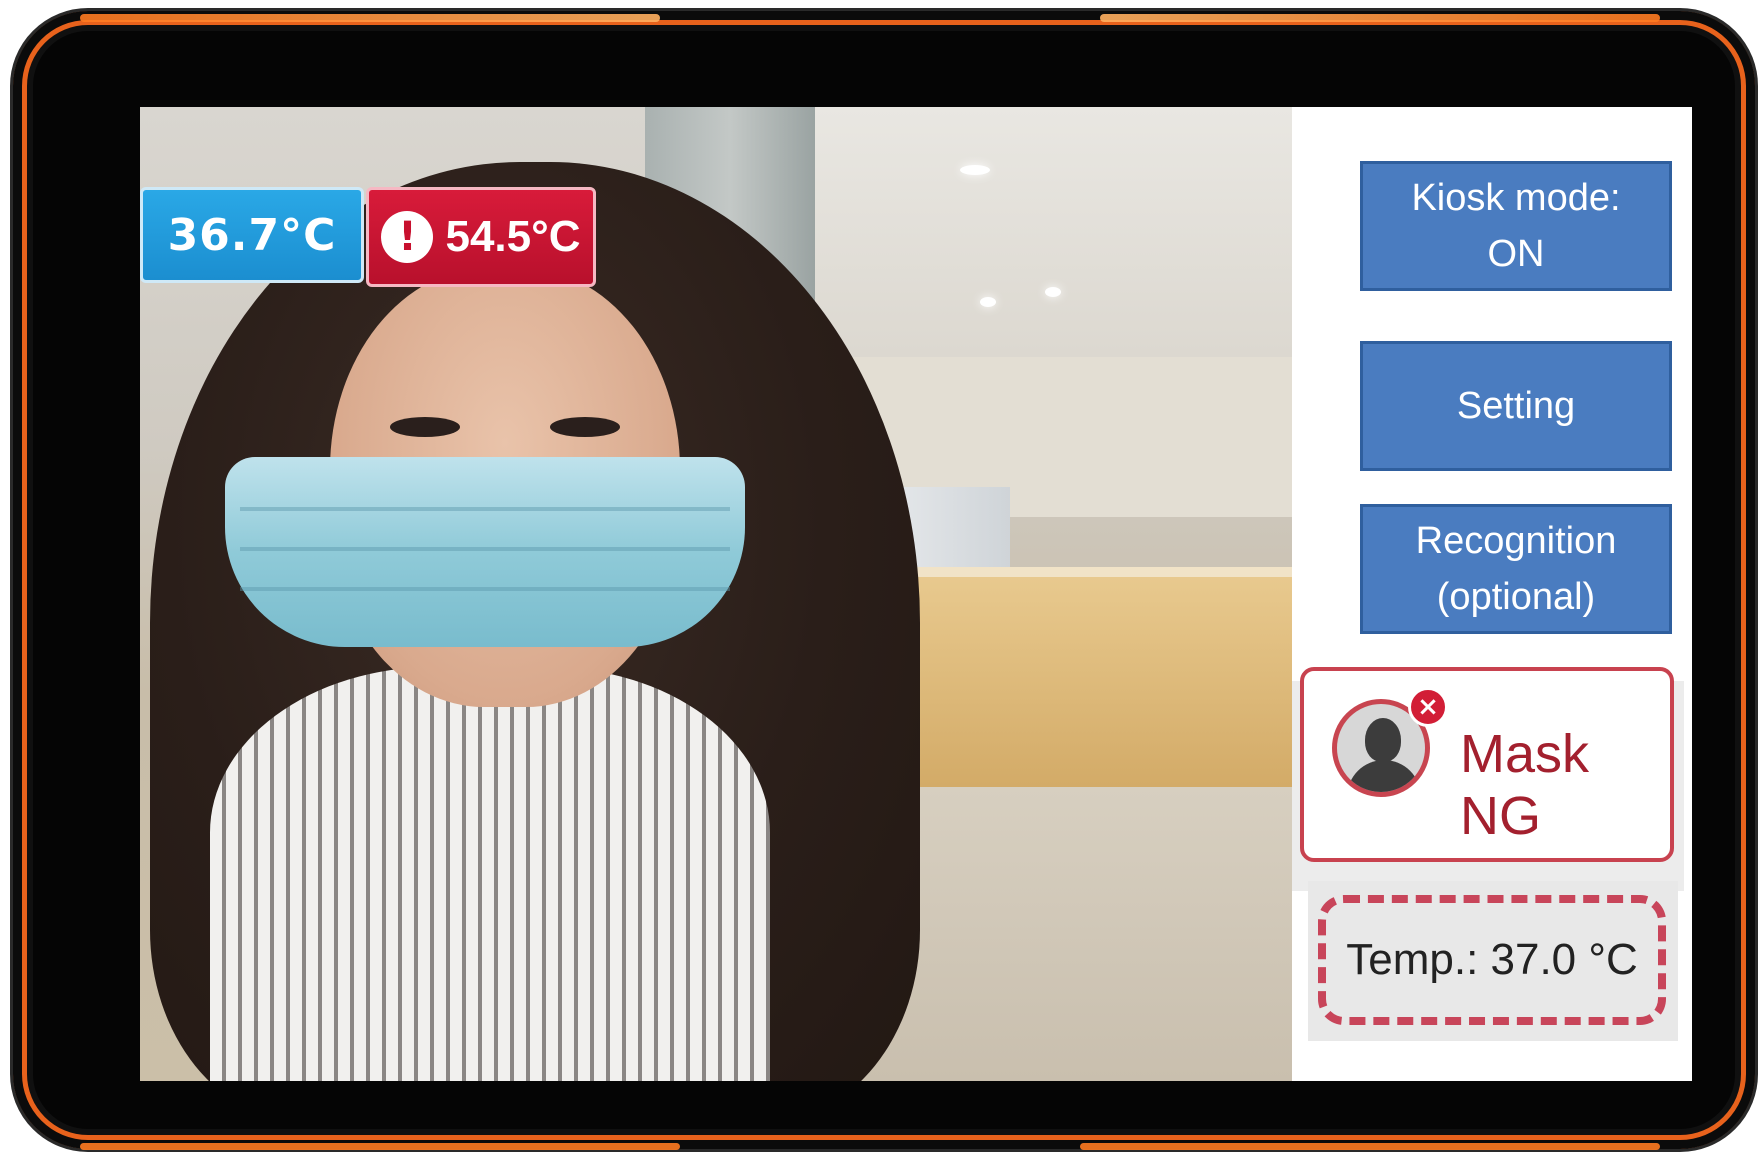 Image resolution: width=1762 pixels, height=1158 pixels. Describe the element at coordinates (1428, 707) in the screenshot. I see `close-icon: ×` at that location.